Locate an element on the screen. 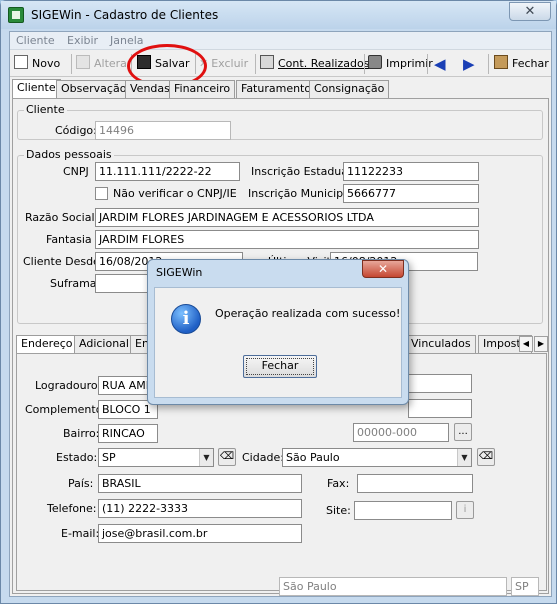 The height and width of the screenshot is (604, 557). estado-value: SP is located at coordinates (109, 457).